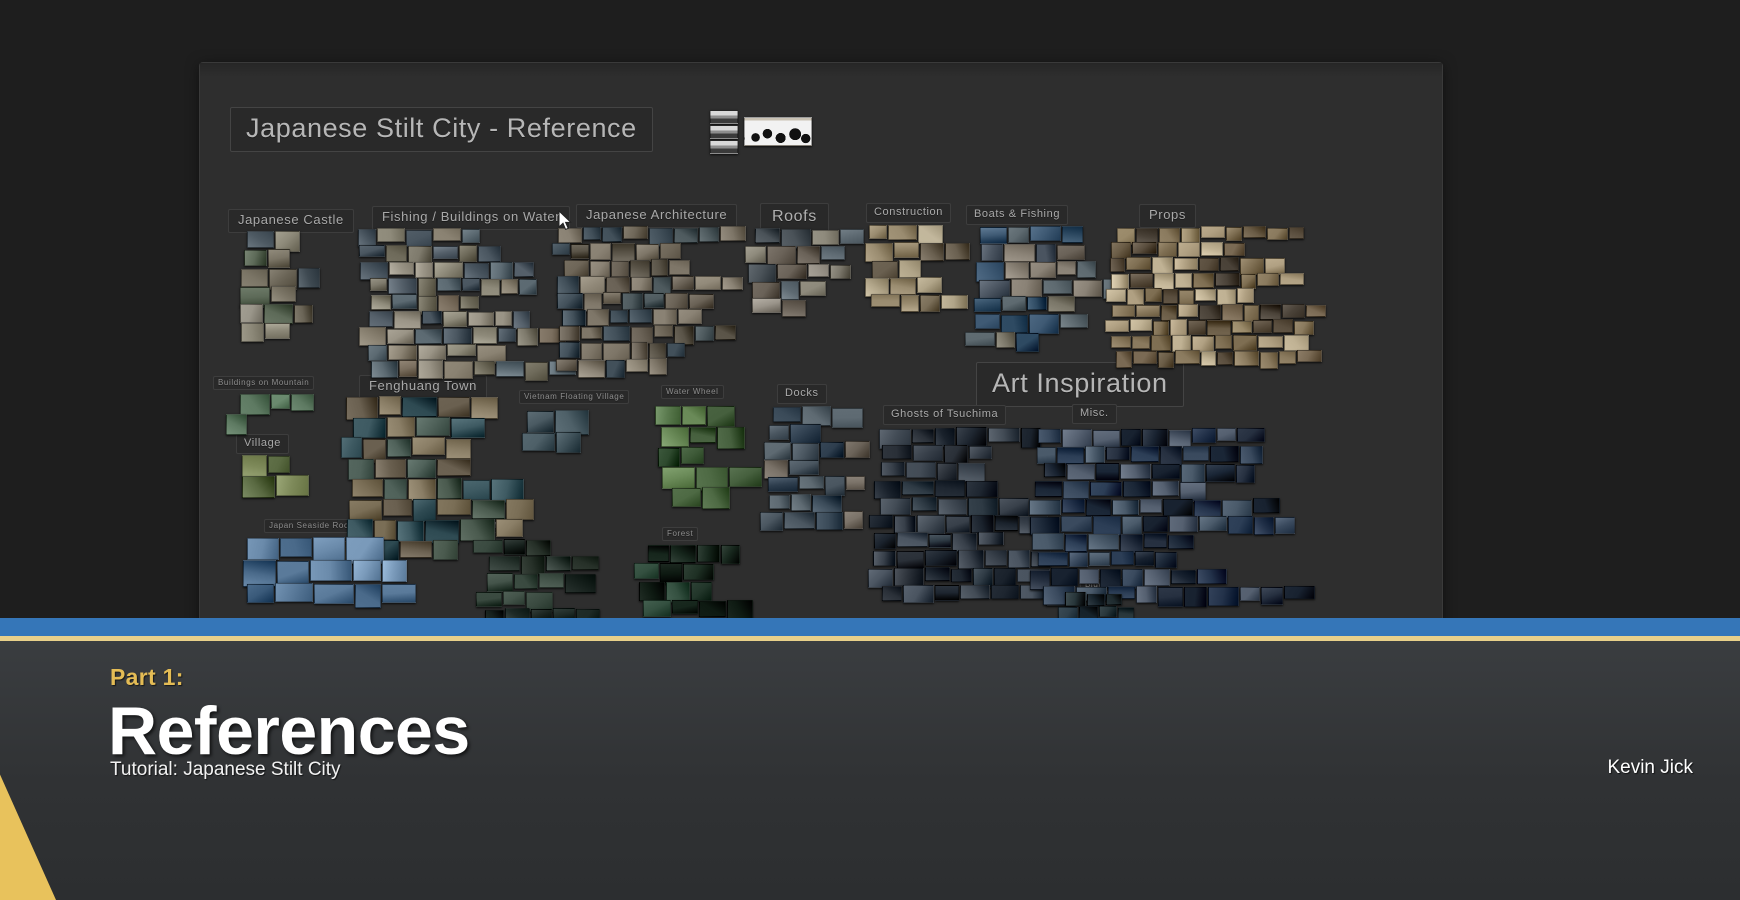  What do you see at coordinates (657, 216) in the screenshot?
I see `group-label: Japanese Architecture` at bounding box center [657, 216].